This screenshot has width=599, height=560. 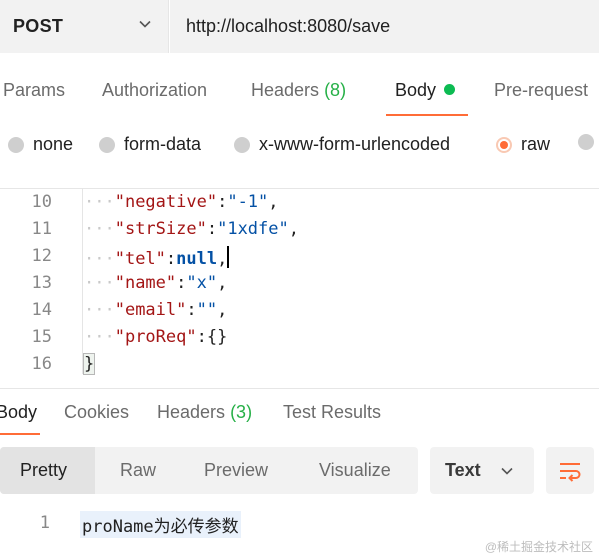 I want to click on radio-binary, so click(x=588, y=142).